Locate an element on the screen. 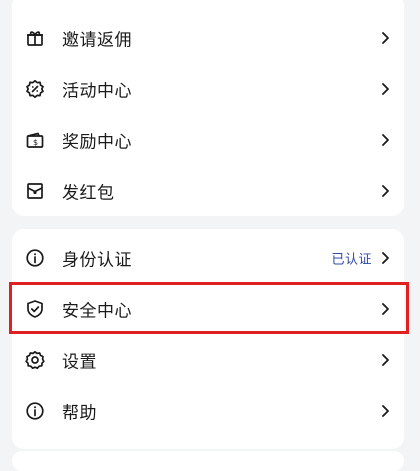 This screenshot has height=471, width=420. menu-card-next is located at coordinates (208, 461).